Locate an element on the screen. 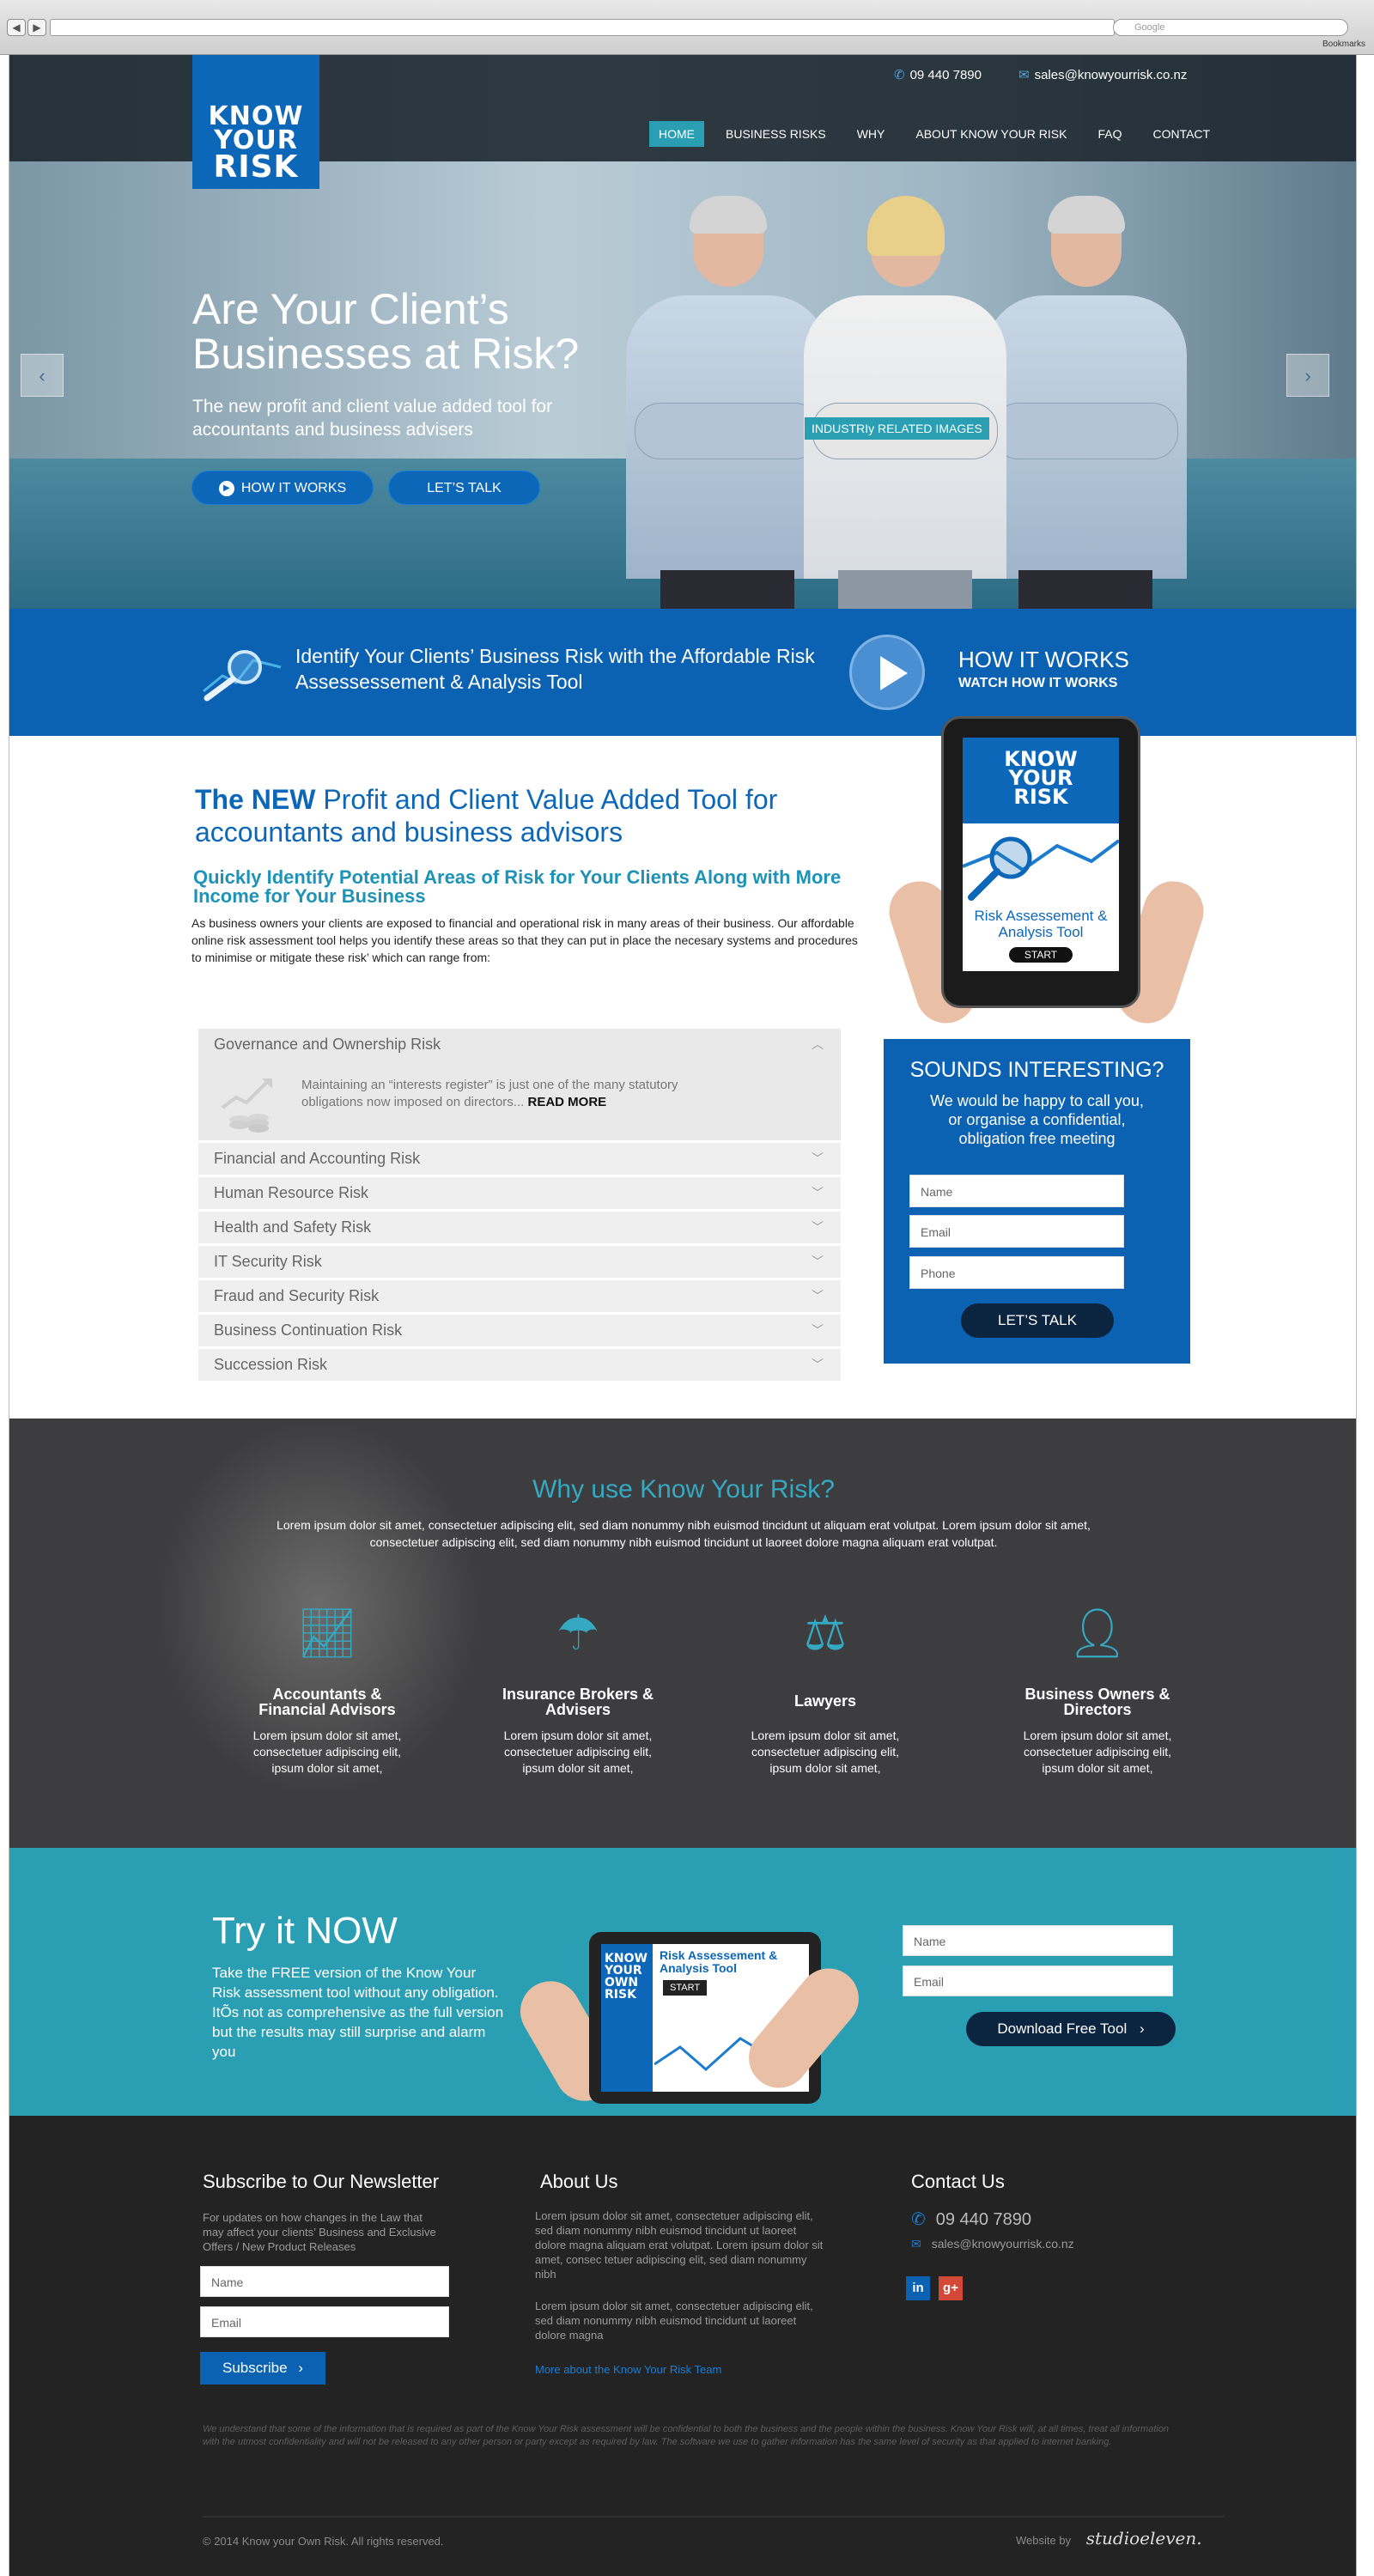 The width and height of the screenshot is (1374, 2576). footer-phone: ✆ 09 440 7890 is located at coordinates (971, 2219).